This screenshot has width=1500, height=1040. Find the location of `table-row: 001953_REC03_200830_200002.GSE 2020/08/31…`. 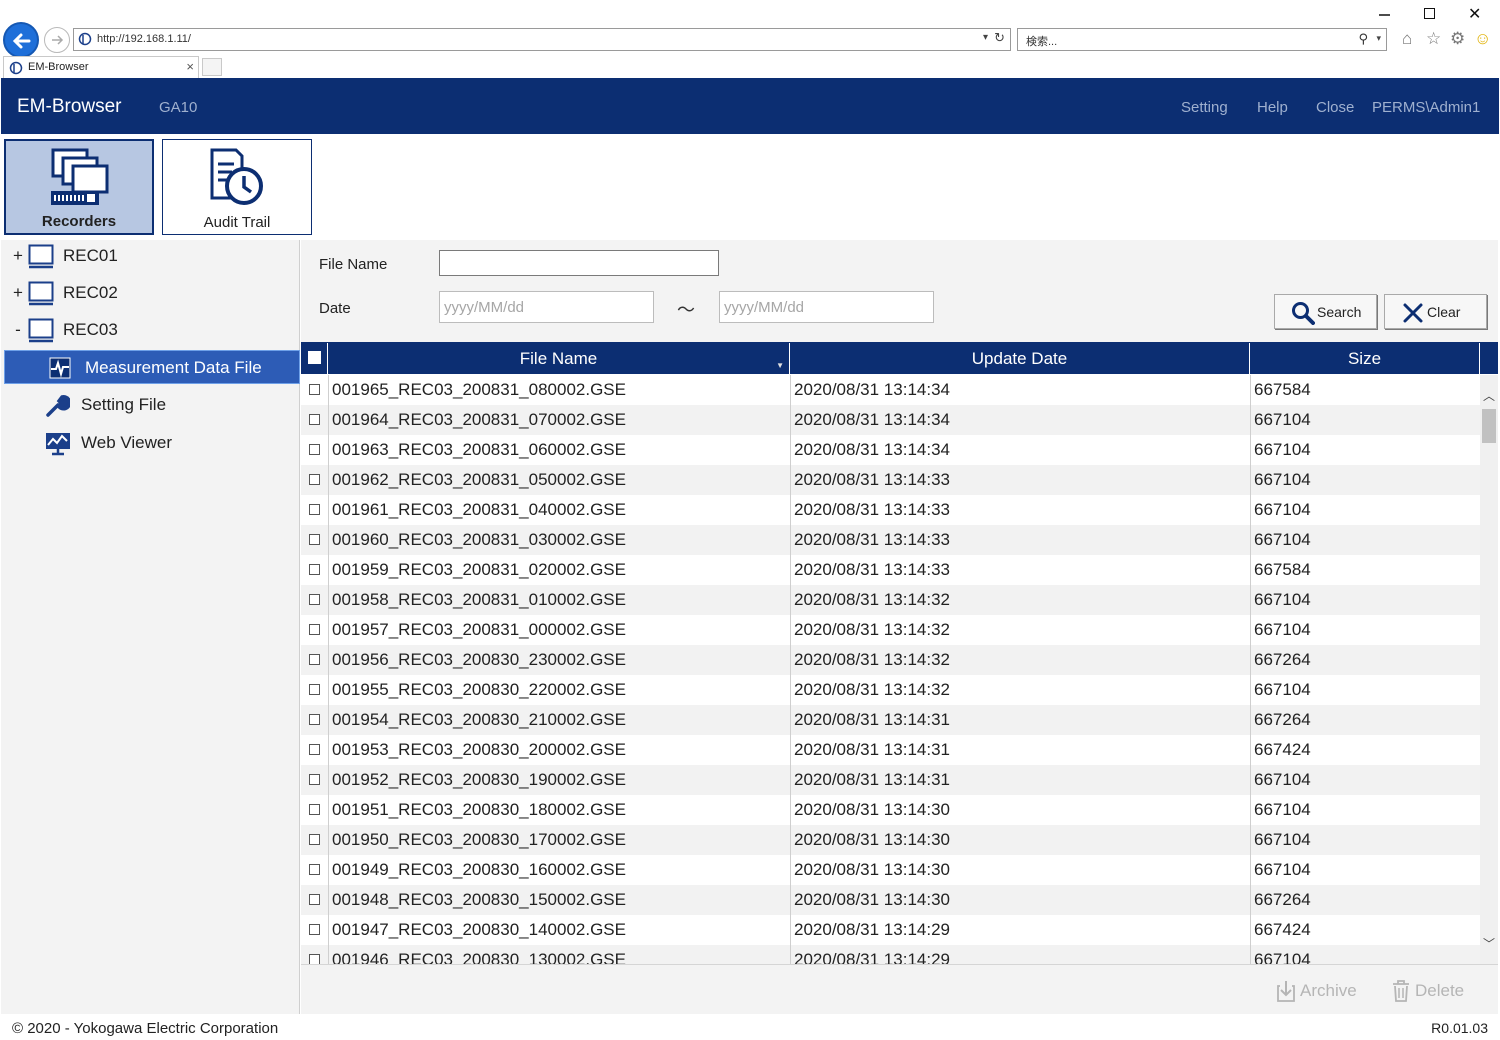

table-row: 001953_REC03_200830_200002.GSE 2020/08/31… is located at coordinates (890, 750).